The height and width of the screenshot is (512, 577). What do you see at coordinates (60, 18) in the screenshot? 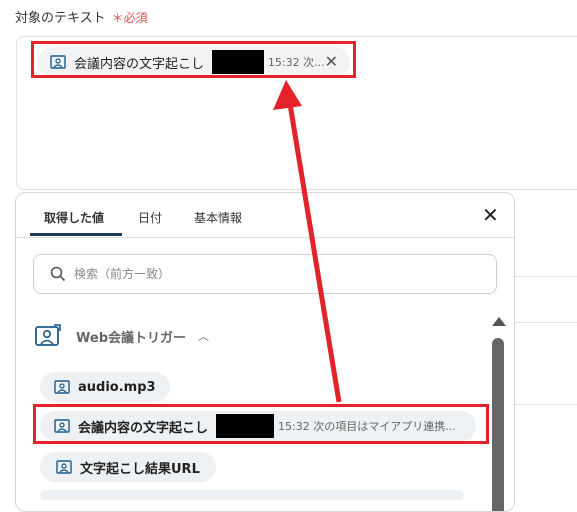
I see `field-label-text: 対象のテキスト` at bounding box center [60, 18].